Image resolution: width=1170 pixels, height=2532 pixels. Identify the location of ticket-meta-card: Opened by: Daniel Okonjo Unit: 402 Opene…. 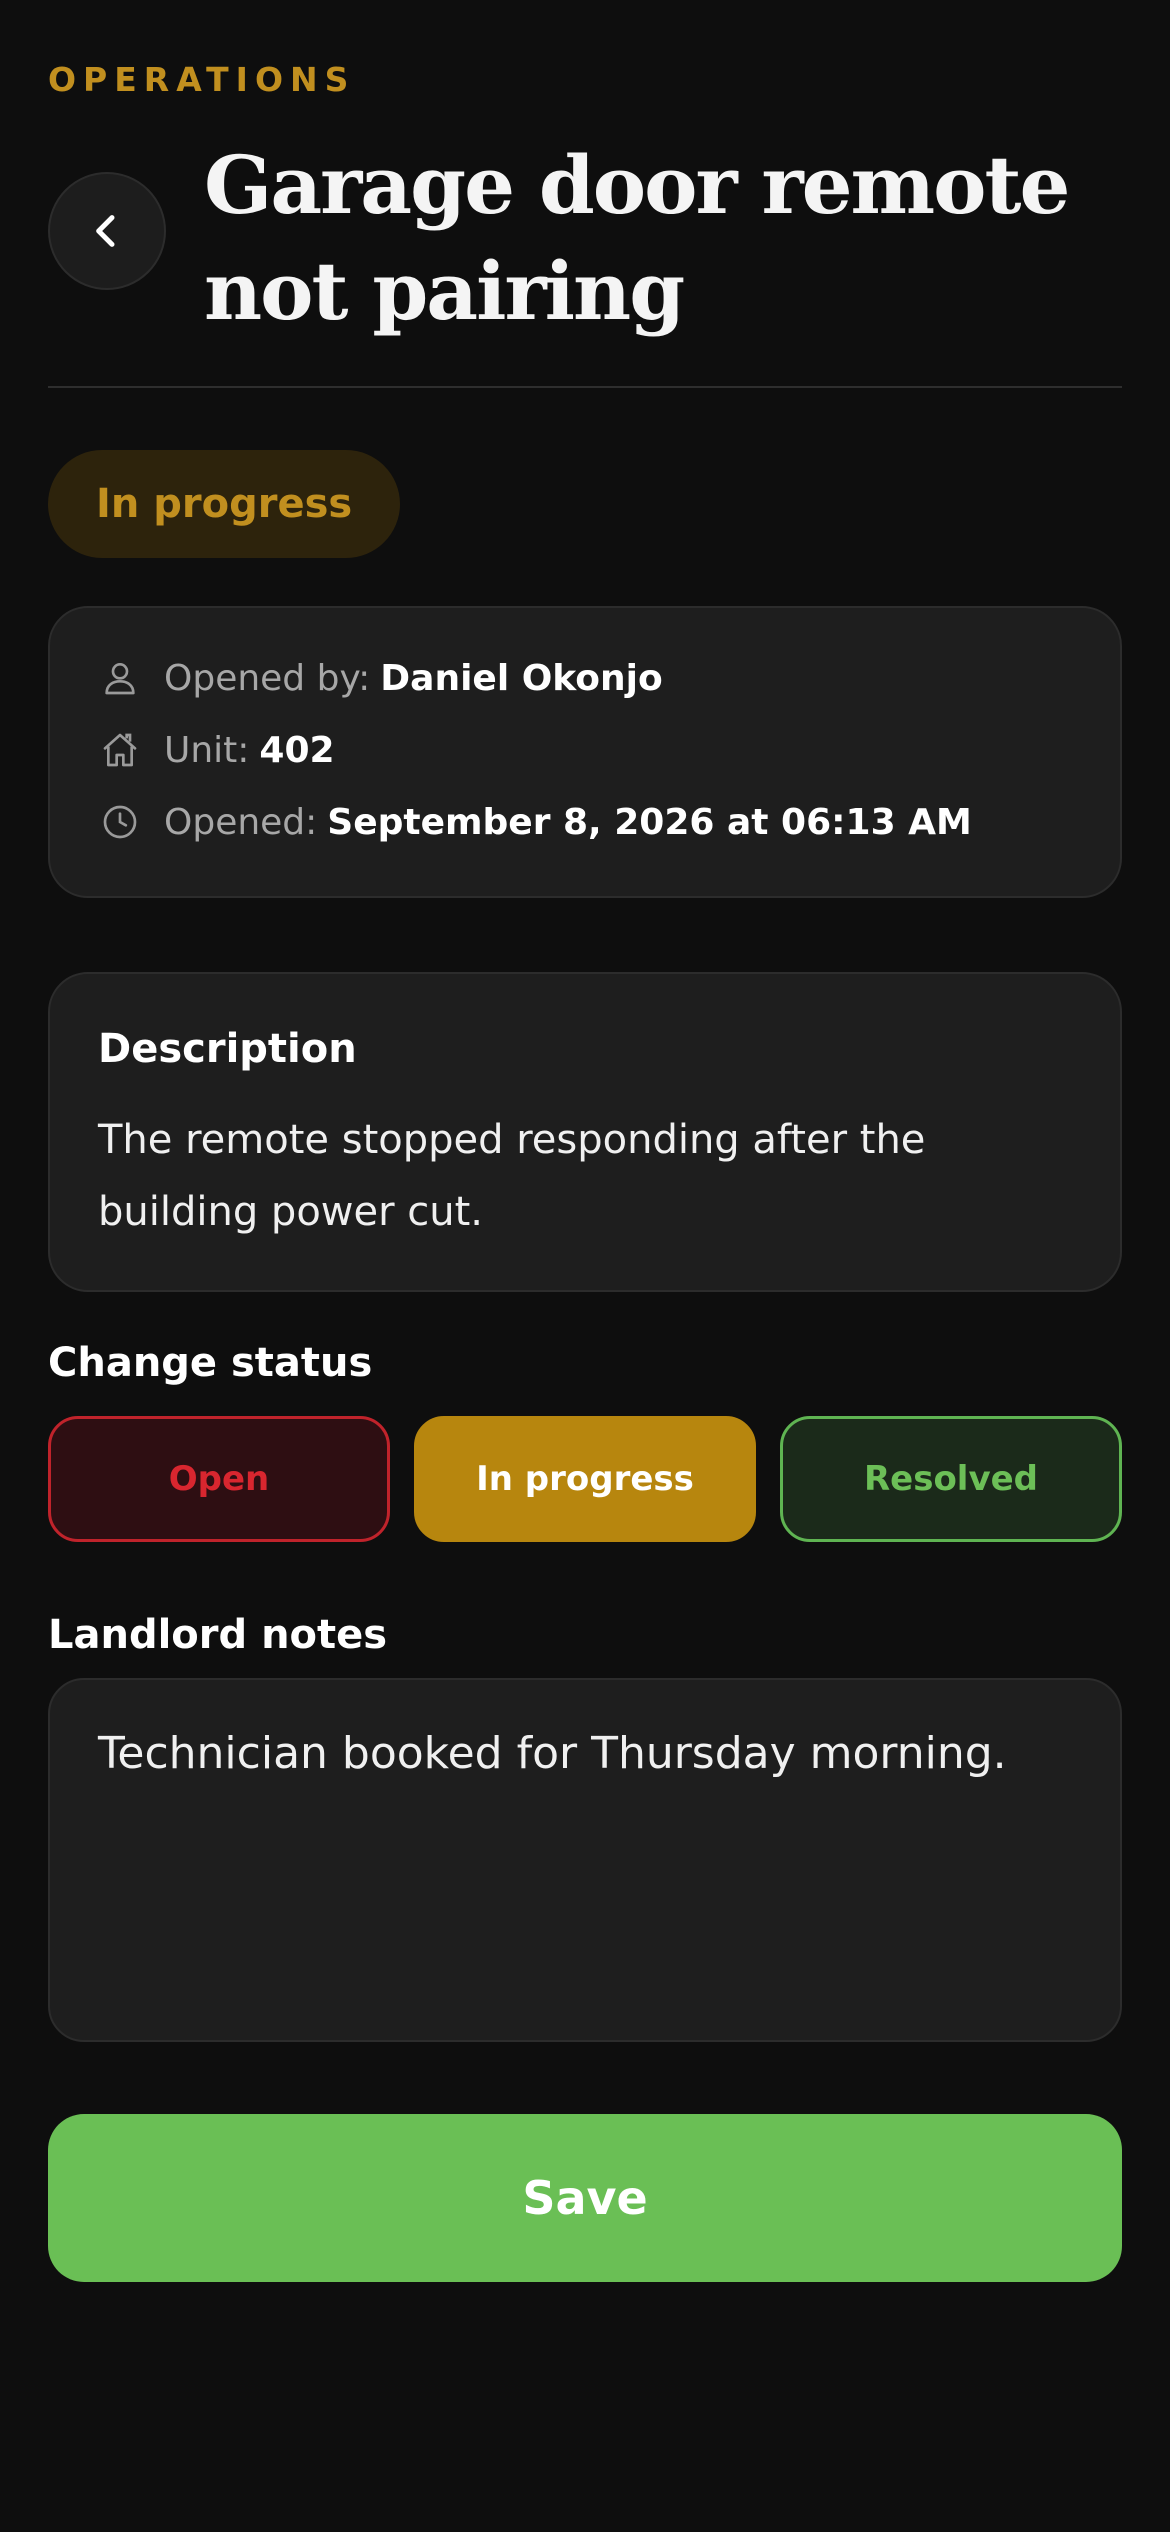
(585, 752).